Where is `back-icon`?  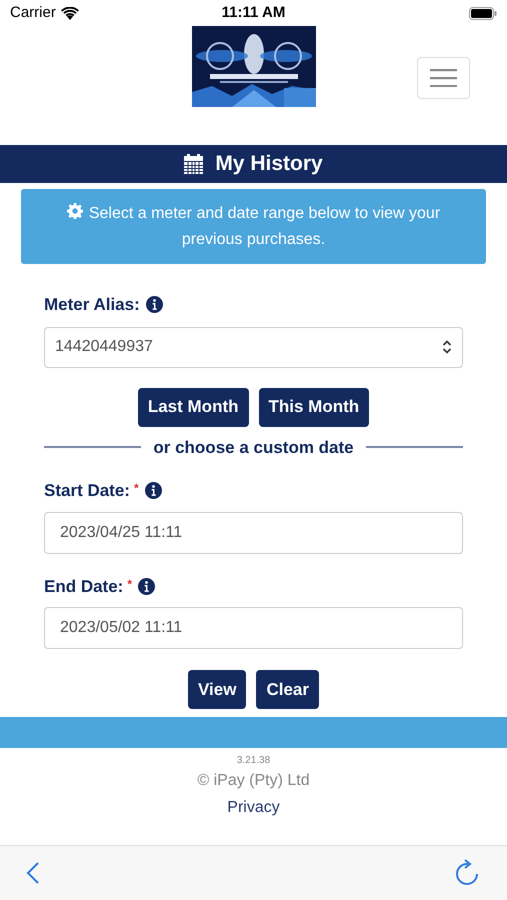
back-icon is located at coordinates (33, 873).